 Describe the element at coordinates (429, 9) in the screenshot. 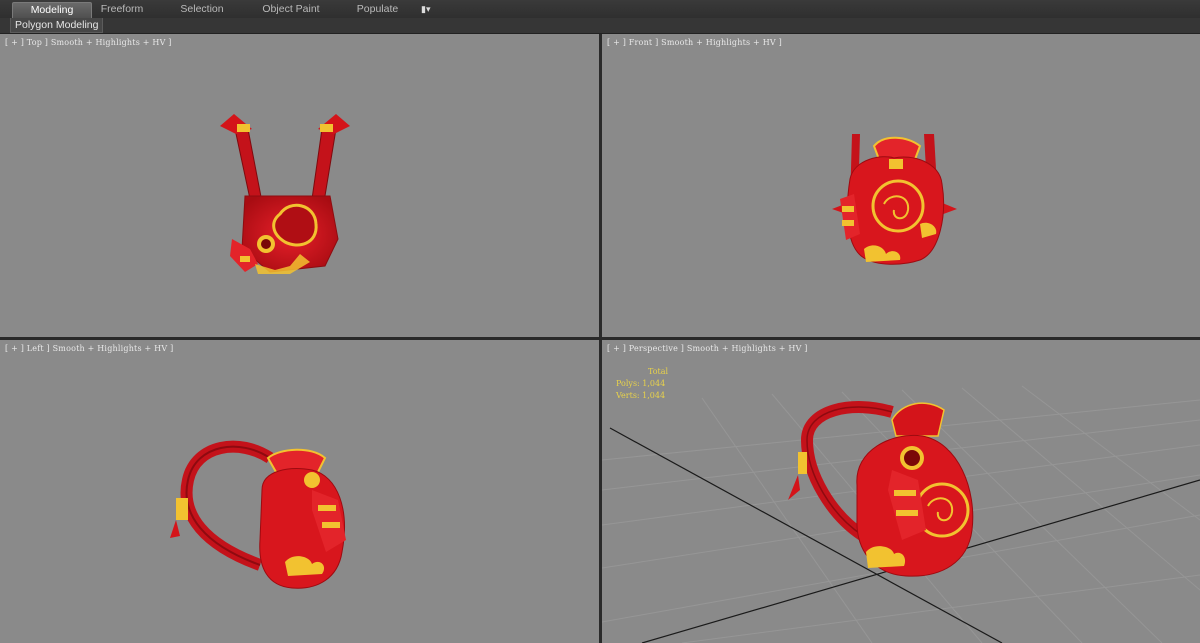

I see `camera-dropdown-icon: ▮▾` at that location.